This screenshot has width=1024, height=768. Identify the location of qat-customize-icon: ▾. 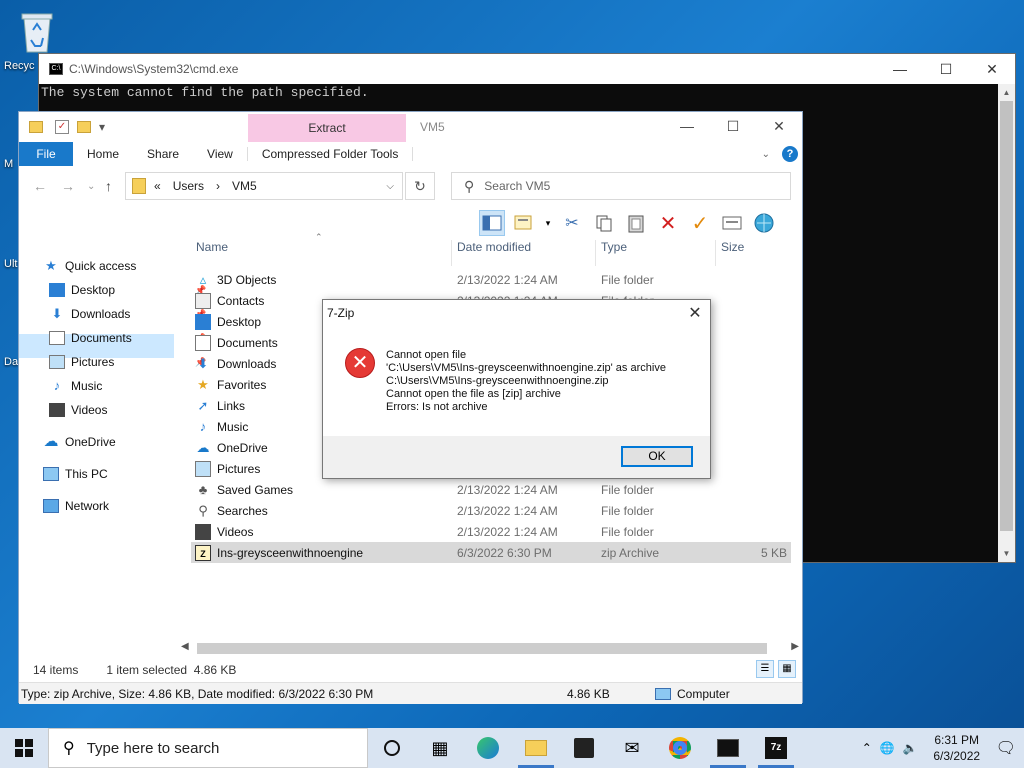
(102, 127).